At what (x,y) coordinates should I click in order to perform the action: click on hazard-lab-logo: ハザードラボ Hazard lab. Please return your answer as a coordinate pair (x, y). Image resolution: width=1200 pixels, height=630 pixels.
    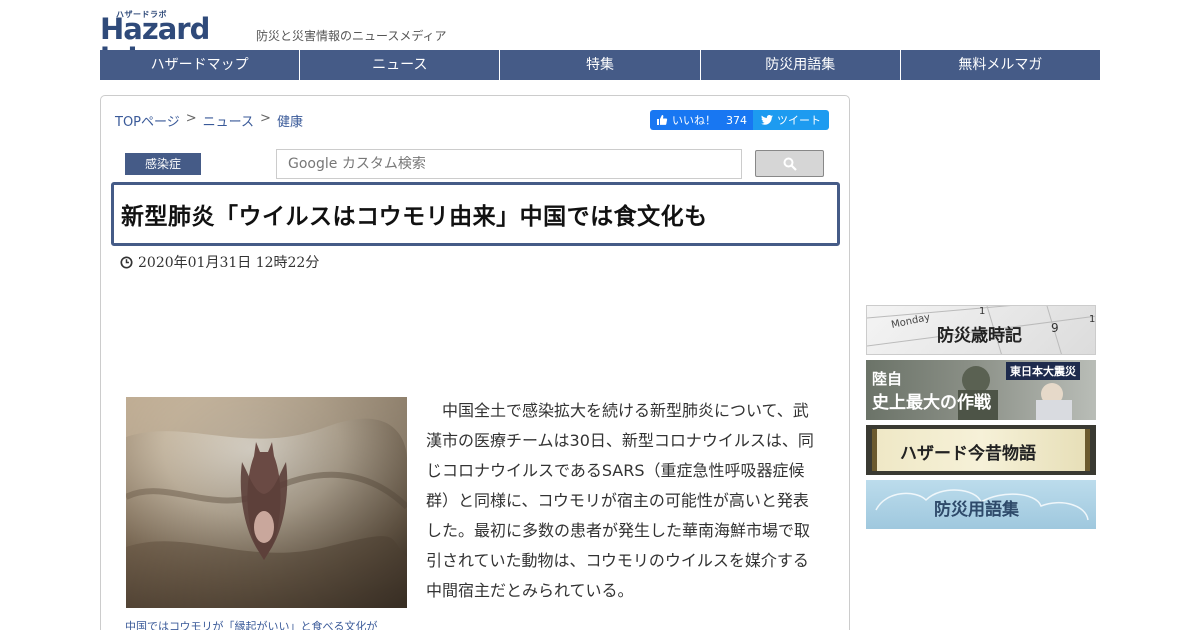
    Looking at the image, I should click on (174, 42).